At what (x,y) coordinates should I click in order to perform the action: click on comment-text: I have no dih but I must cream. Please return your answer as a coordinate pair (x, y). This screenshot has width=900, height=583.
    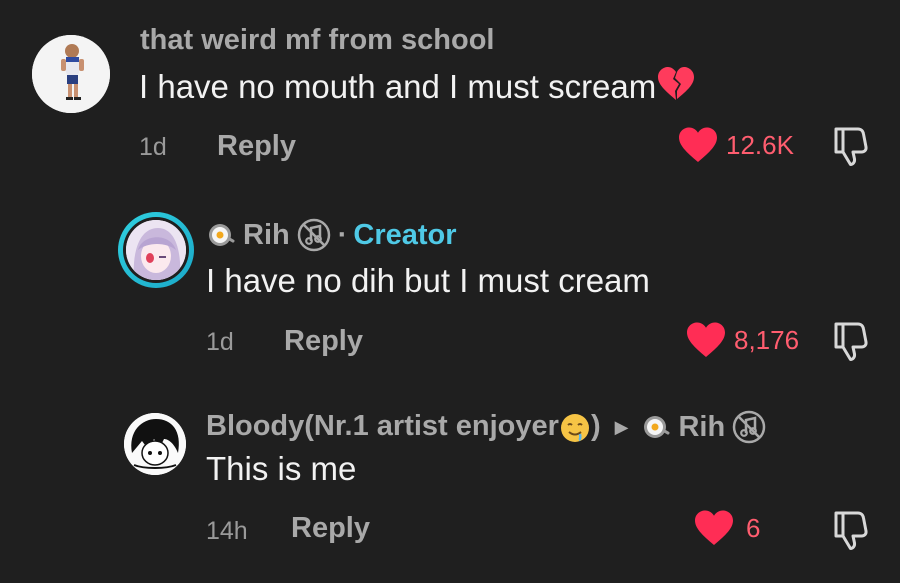
    Looking at the image, I should click on (428, 280).